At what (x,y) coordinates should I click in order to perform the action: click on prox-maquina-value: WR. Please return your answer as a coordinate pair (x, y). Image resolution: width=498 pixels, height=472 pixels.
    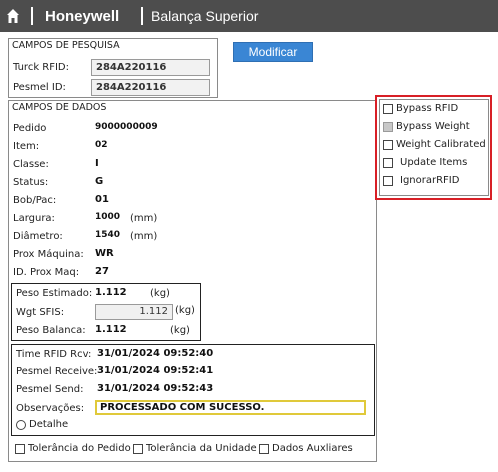
    Looking at the image, I should click on (104, 253).